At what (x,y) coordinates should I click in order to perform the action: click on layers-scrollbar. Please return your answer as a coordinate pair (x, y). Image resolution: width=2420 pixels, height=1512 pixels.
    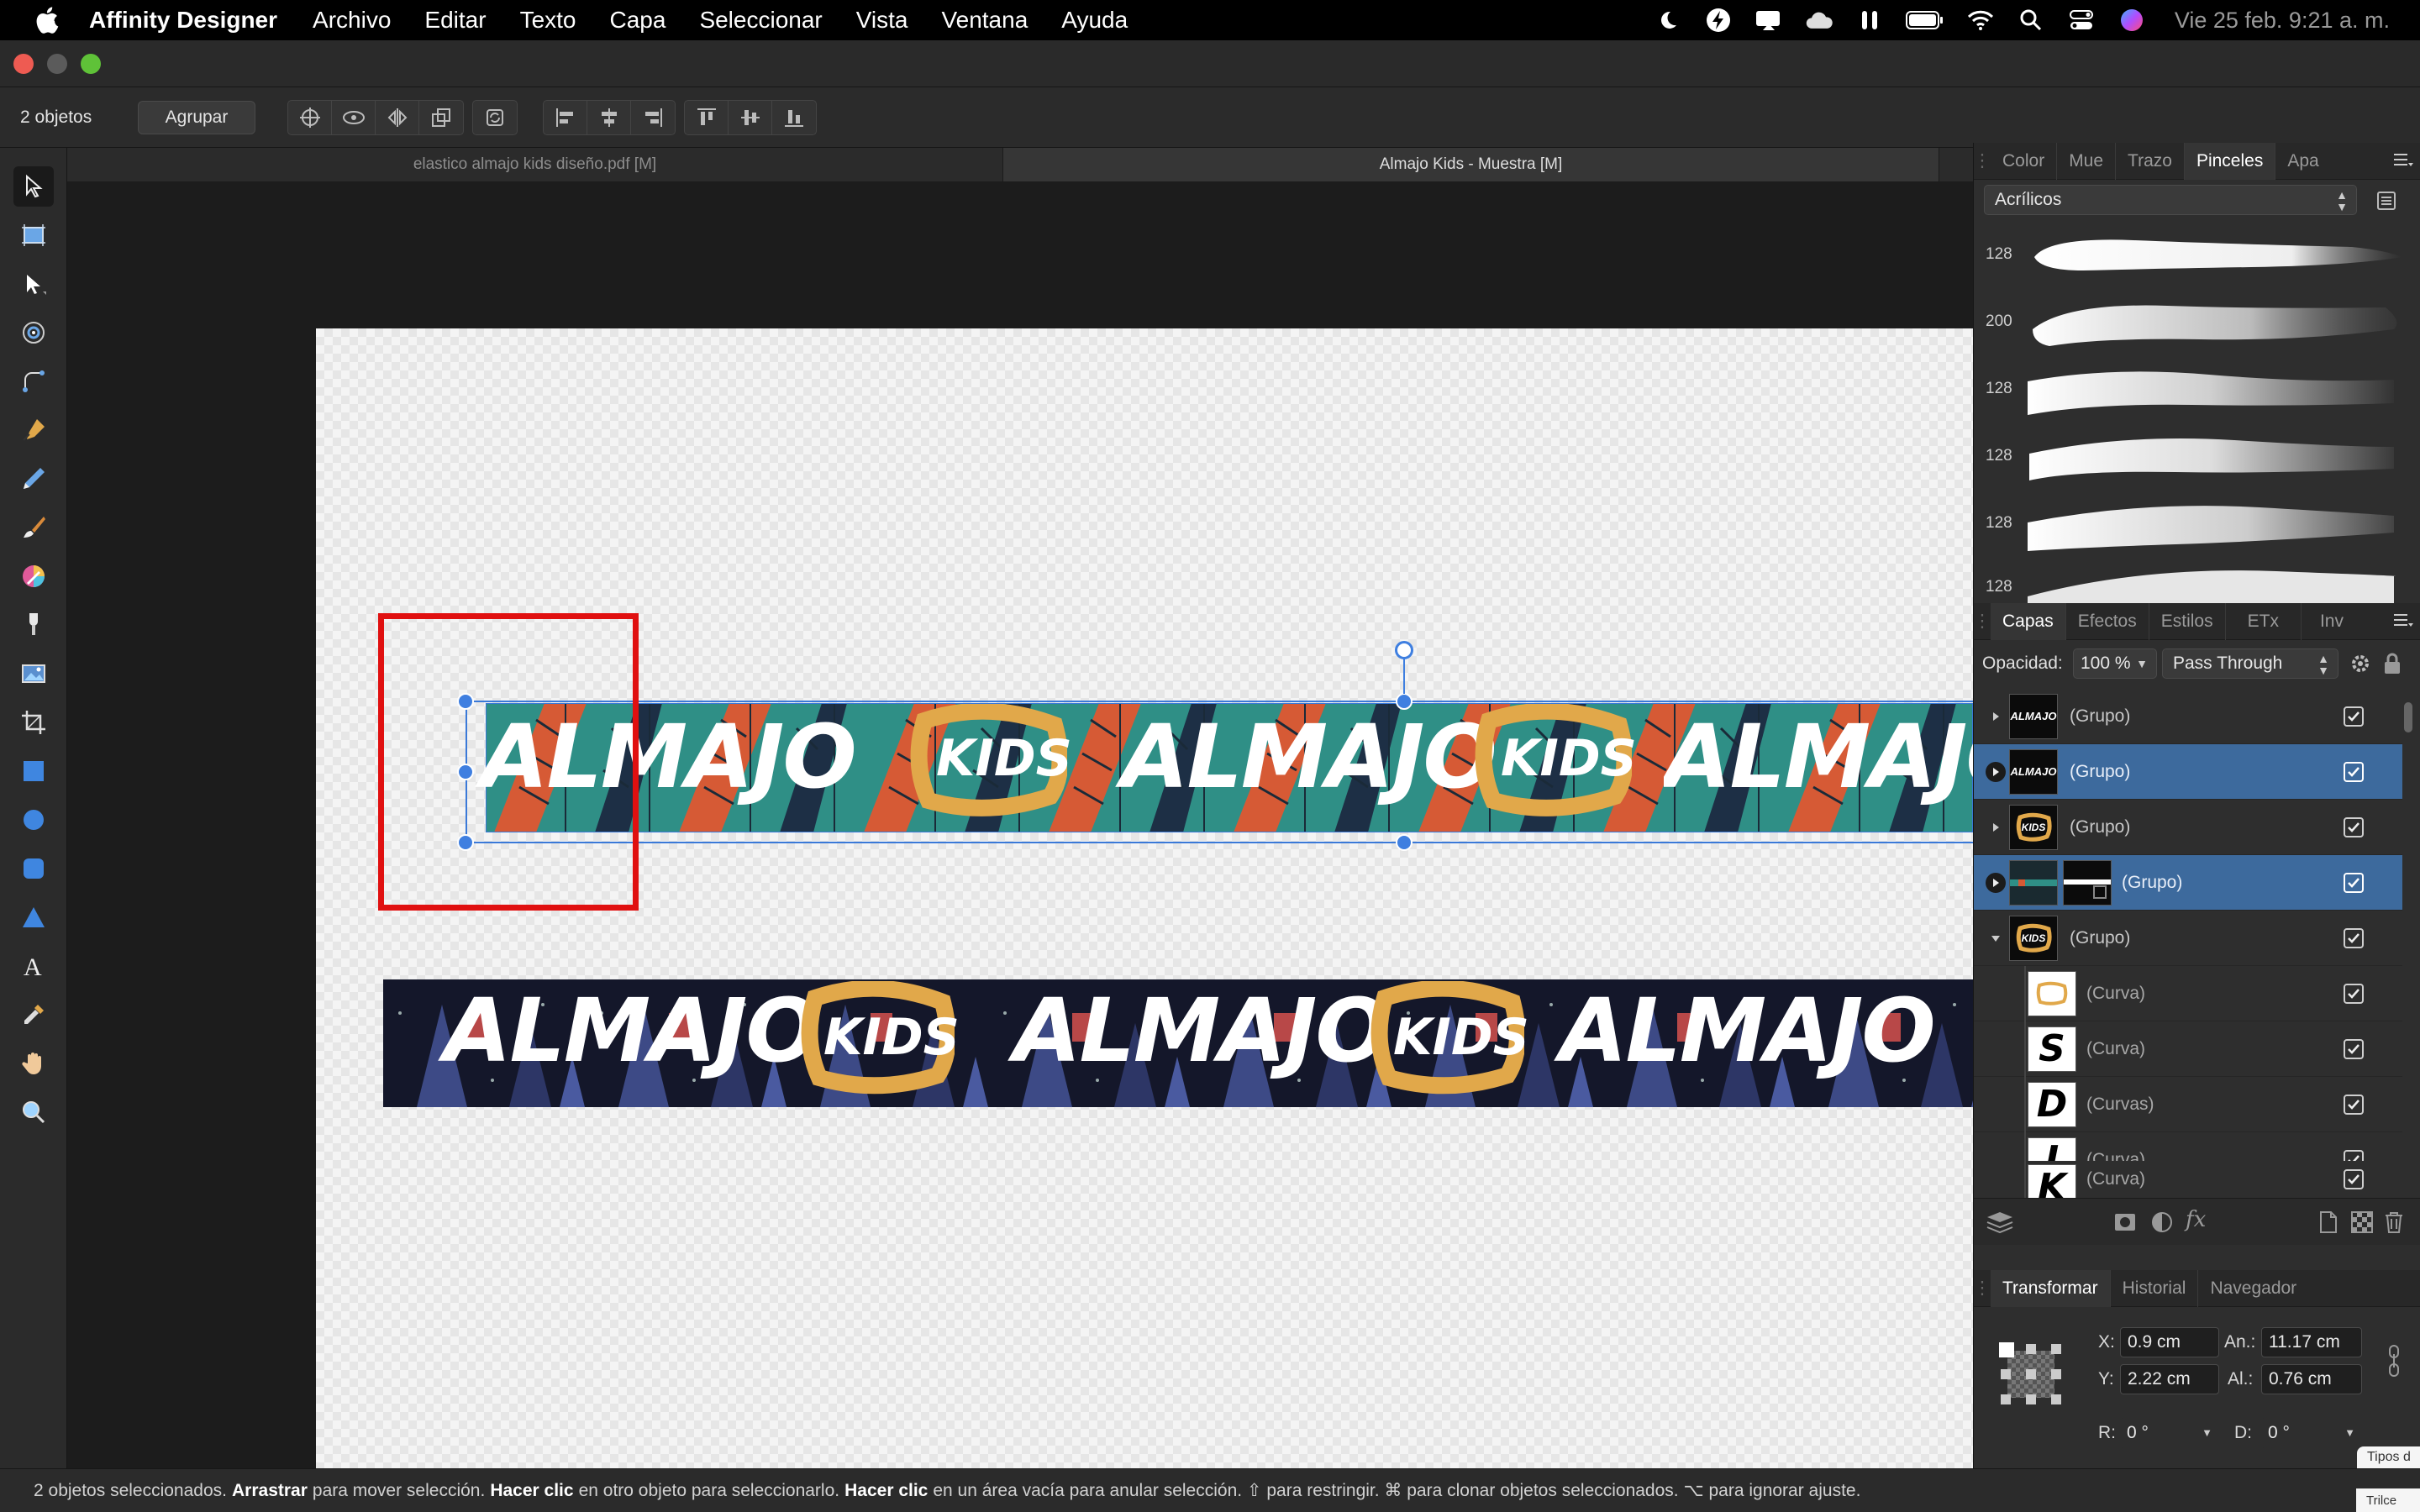
    Looking at the image, I should click on (2408, 717).